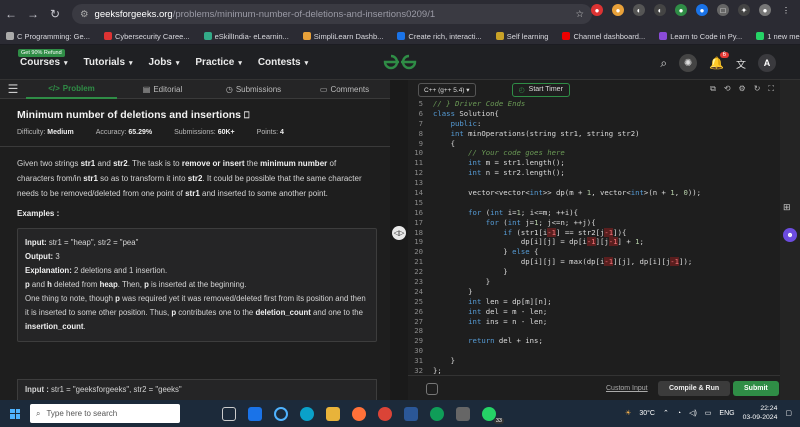  I want to click on start-timer-button: ◴ Start Timer, so click(540, 89).